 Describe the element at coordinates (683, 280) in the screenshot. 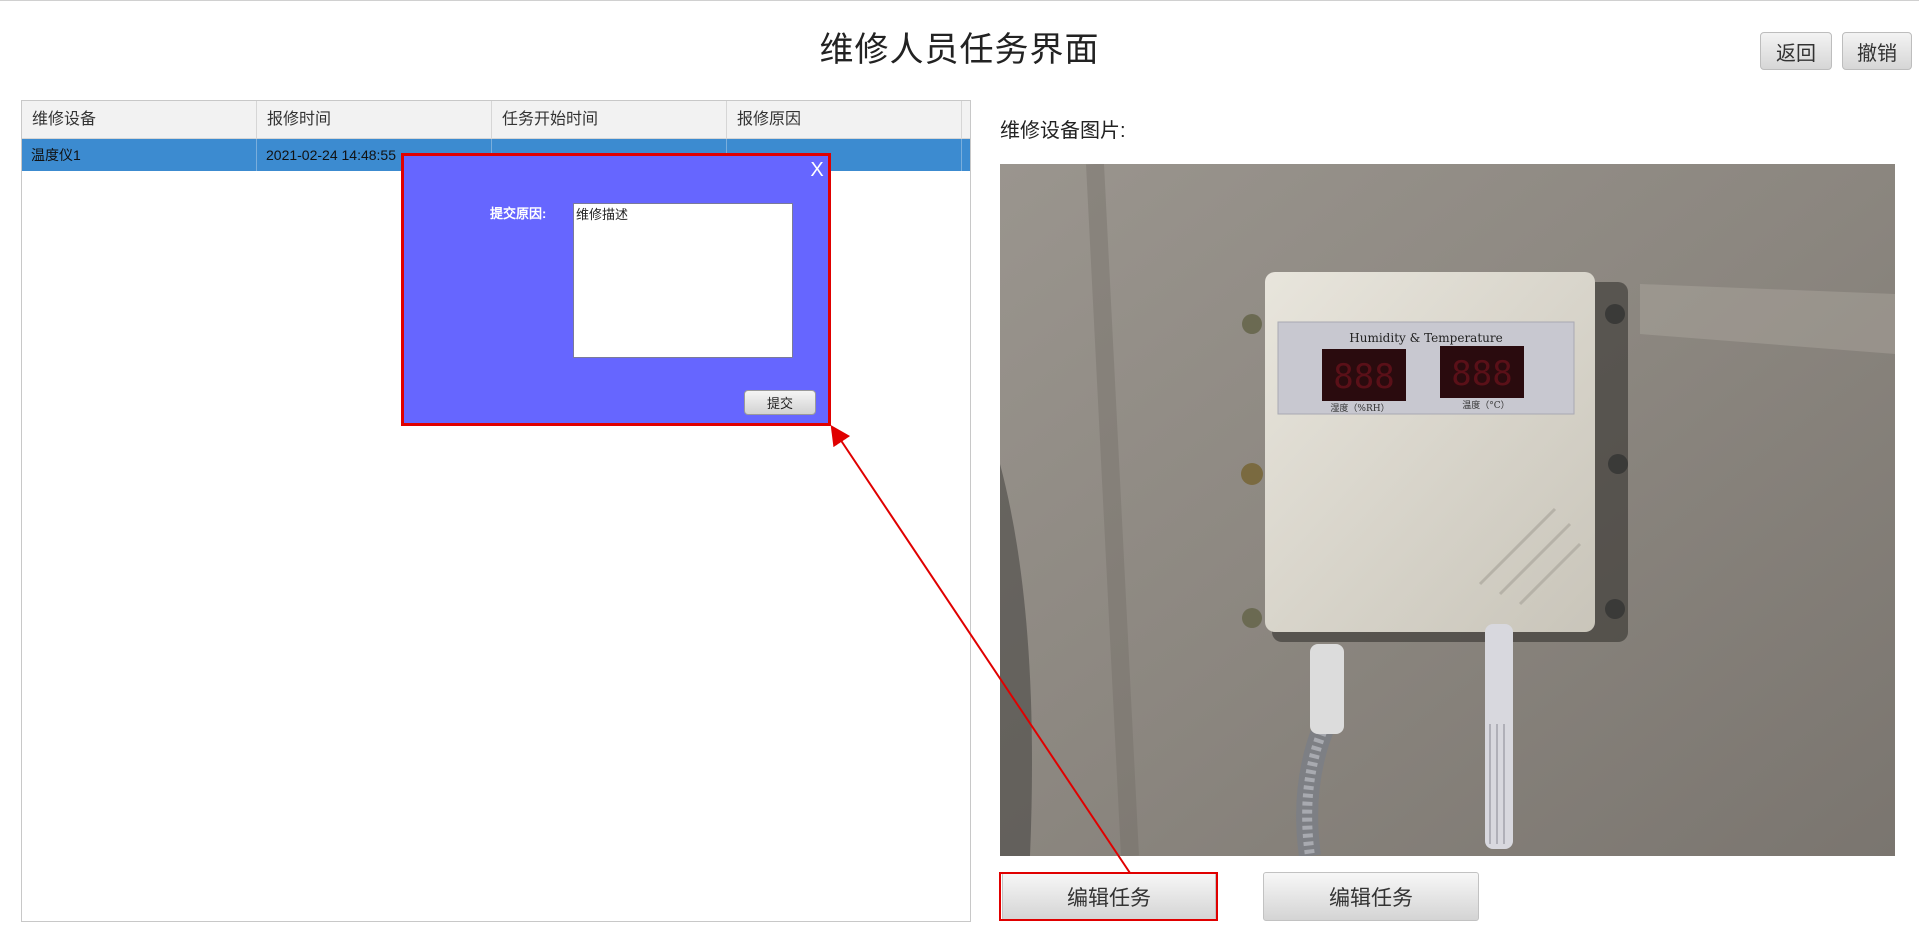

I see `reason-textarea: 维修描述` at that location.